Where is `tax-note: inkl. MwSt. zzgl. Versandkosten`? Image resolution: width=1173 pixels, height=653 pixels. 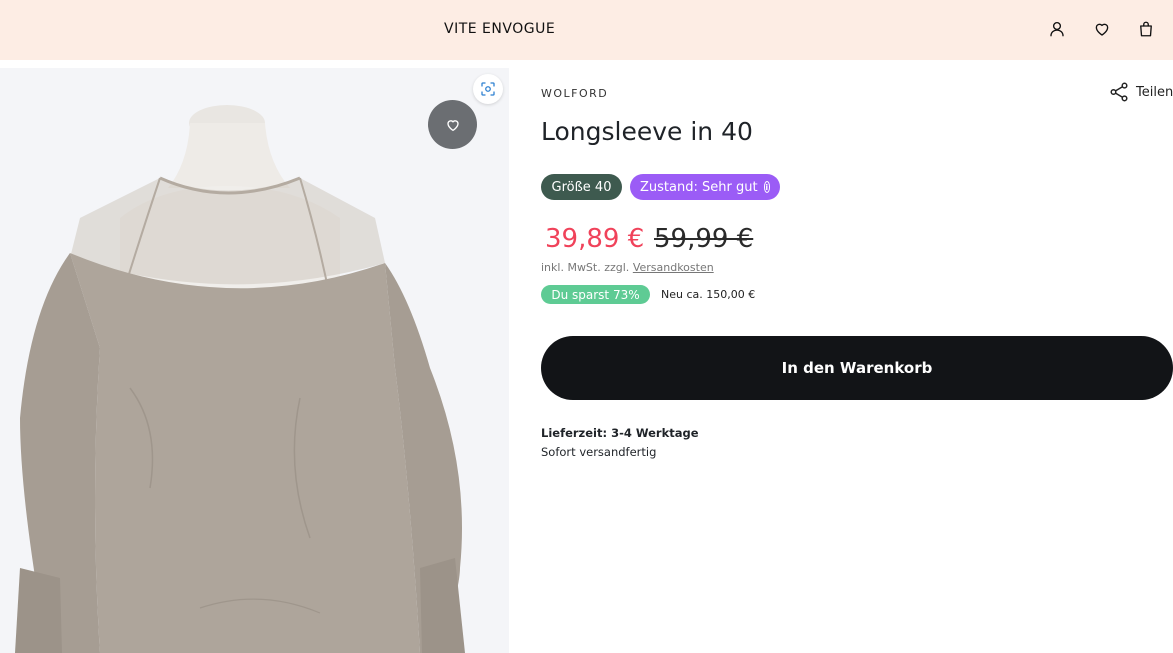
tax-note: inkl. MwSt. zzgl. Versandkosten is located at coordinates (627, 267).